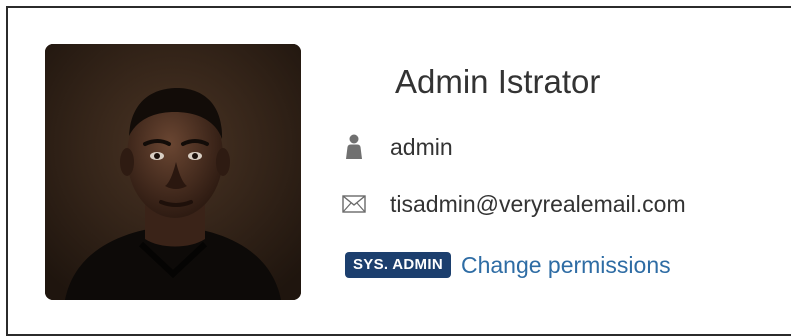 The image size is (791, 336). What do you see at coordinates (498, 81) in the screenshot?
I see `profile-name: Admin Istrator` at bounding box center [498, 81].